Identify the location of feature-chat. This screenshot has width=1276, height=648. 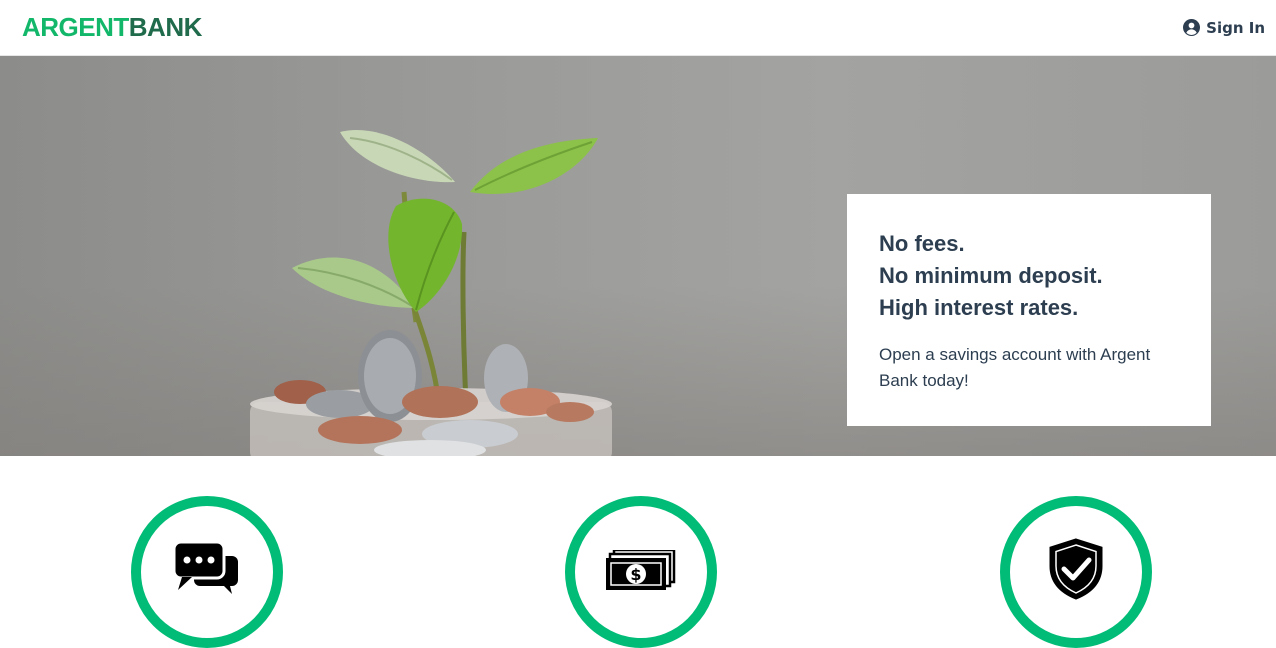
(207, 572).